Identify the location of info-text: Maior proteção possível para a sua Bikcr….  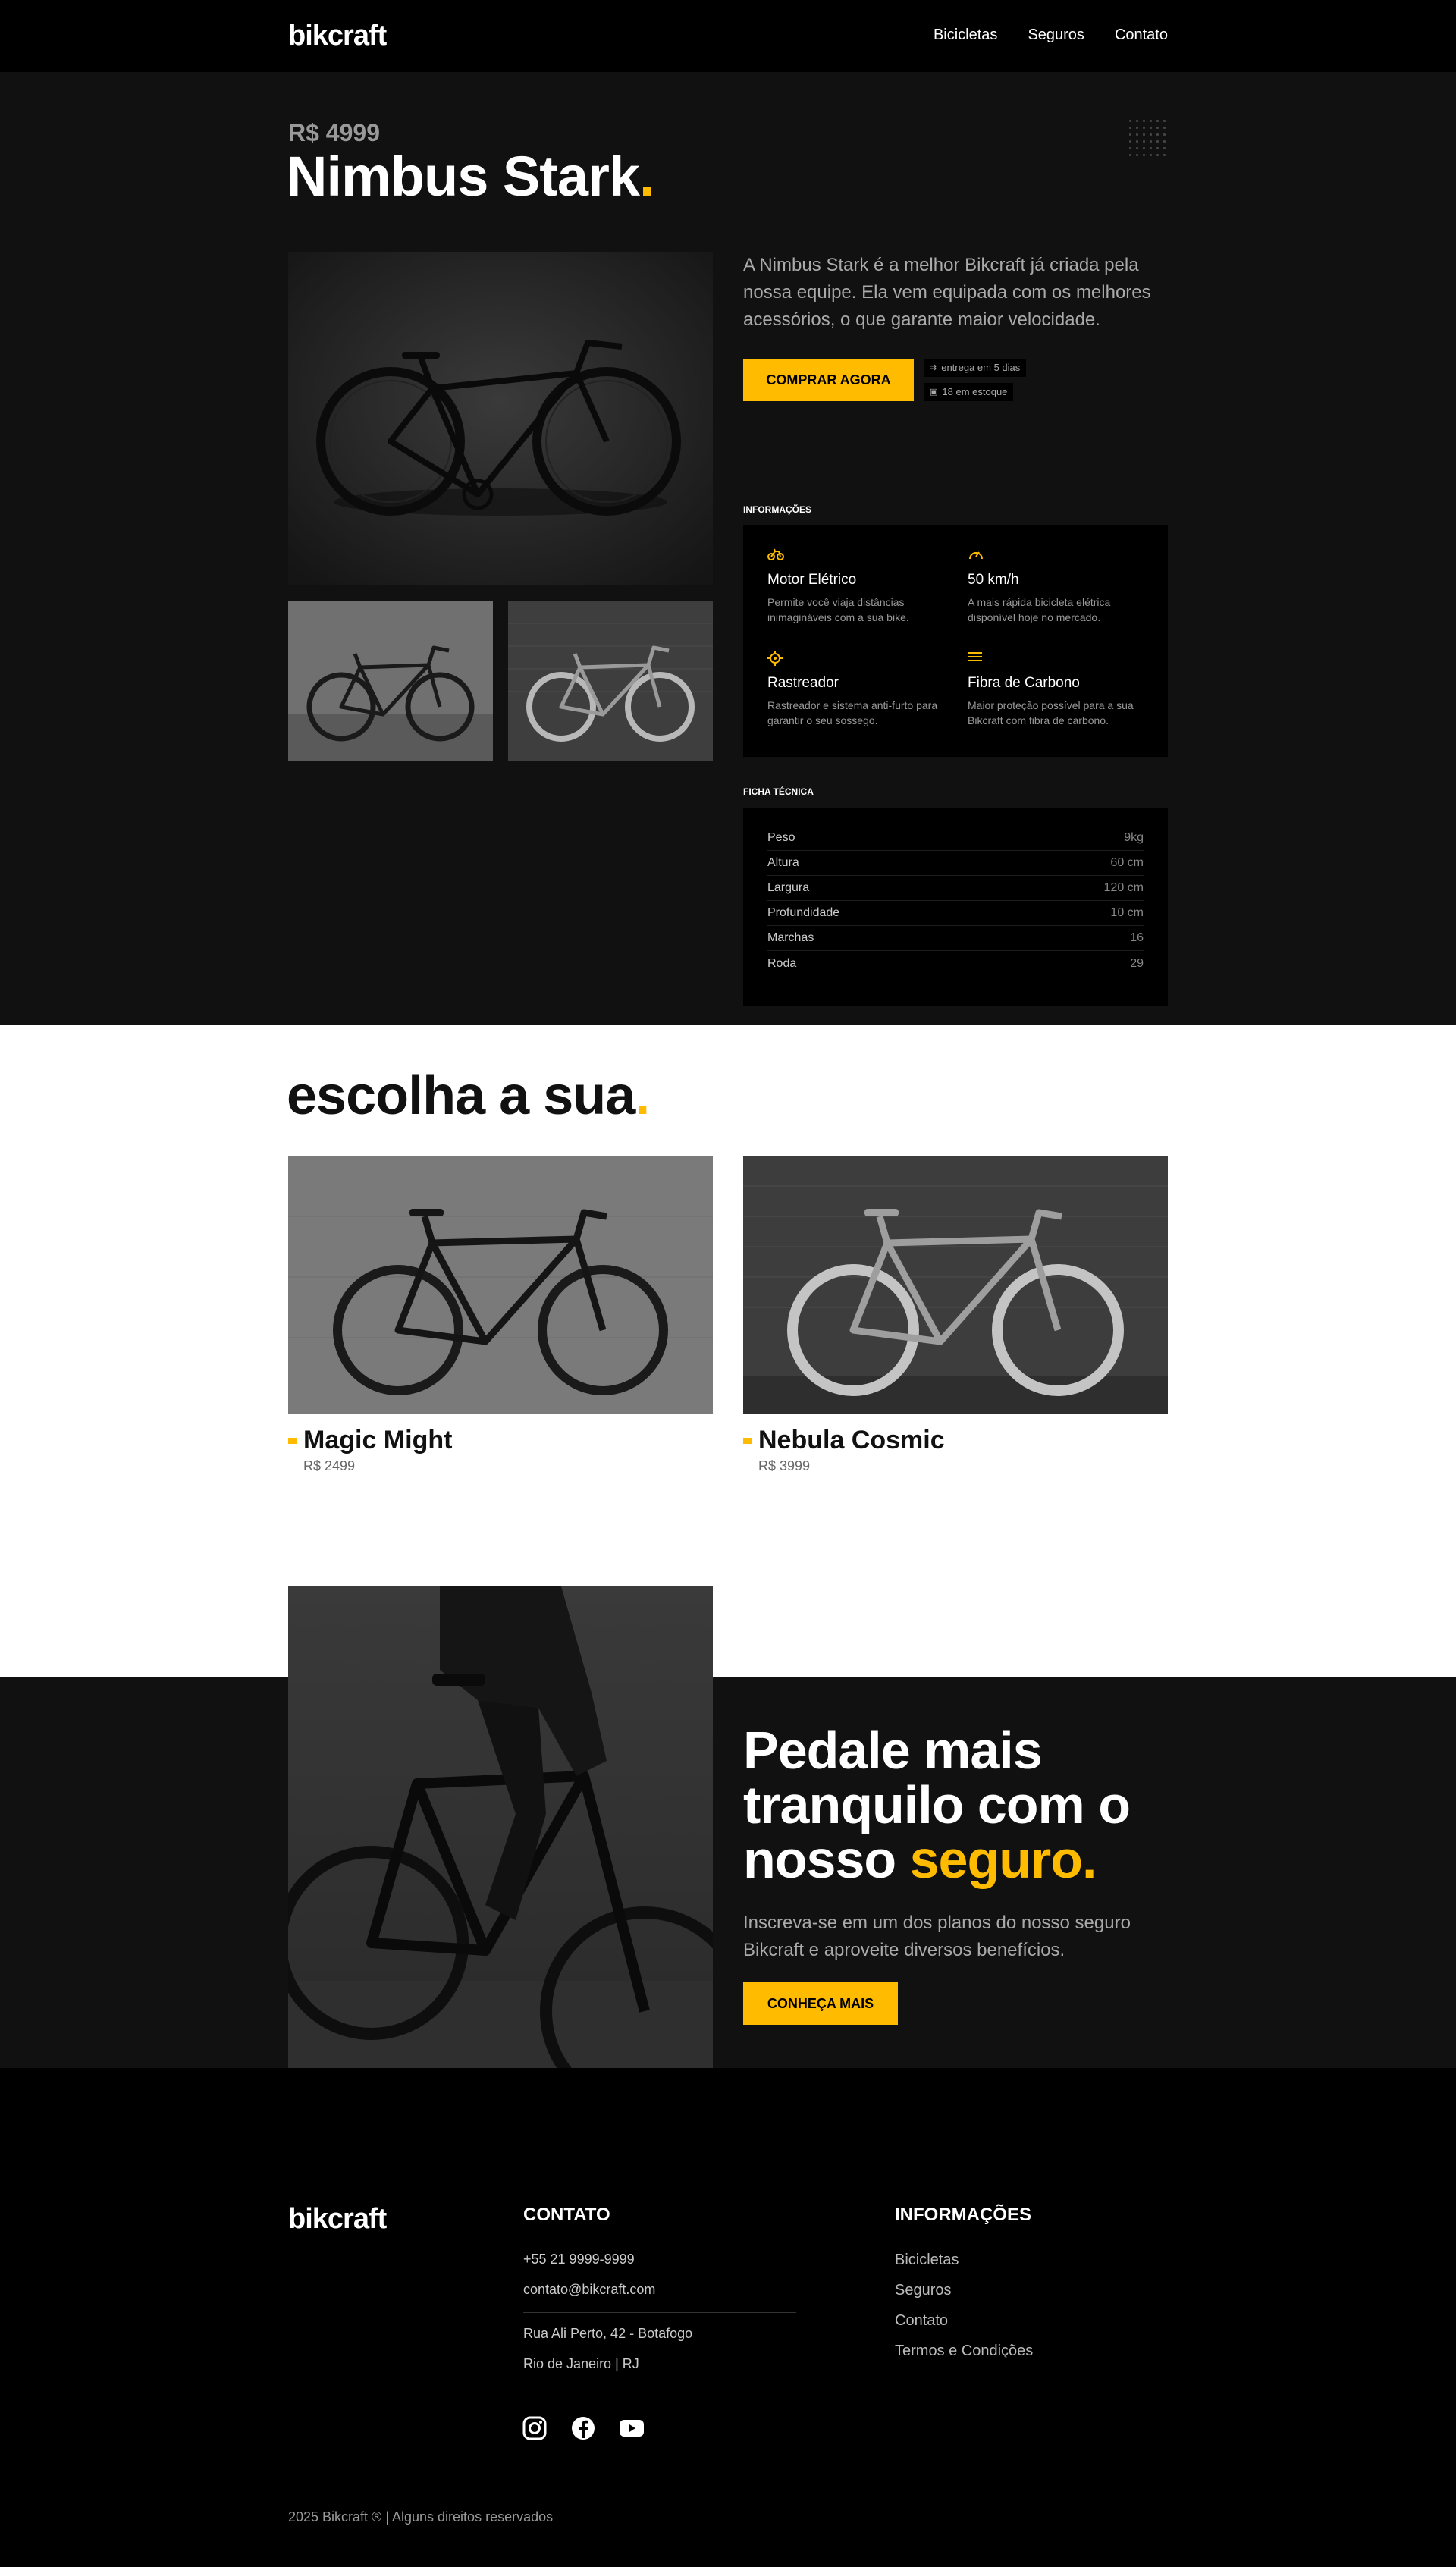
(1051, 712).